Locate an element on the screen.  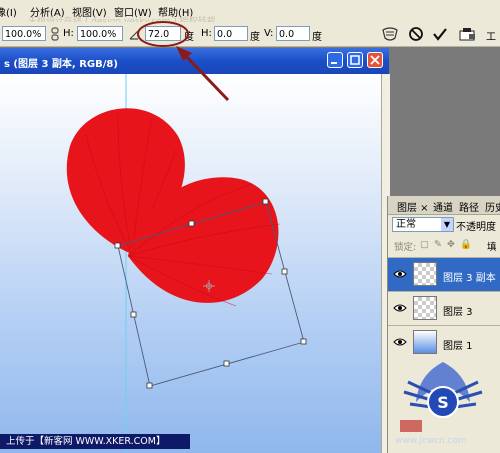
annotation-ellipse is located at coordinates (163, 34).